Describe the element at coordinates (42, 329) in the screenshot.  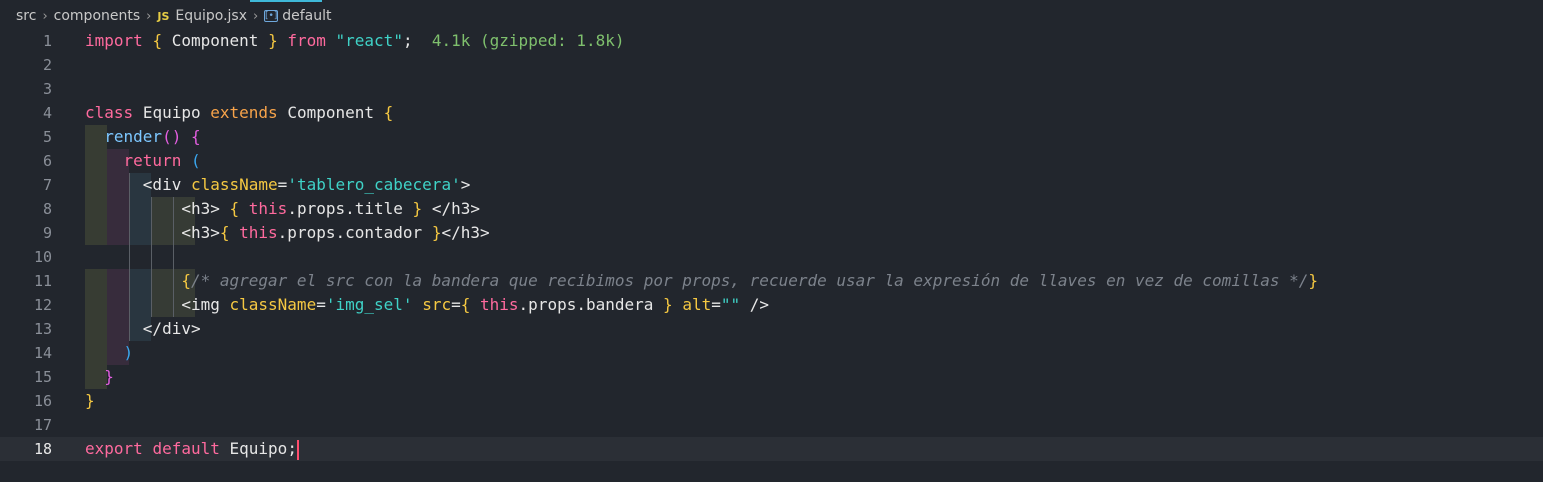
I see `line-number: 13` at that location.